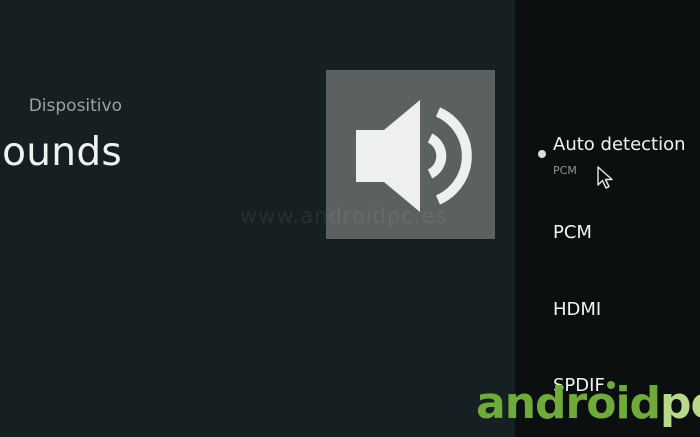 The image size is (700, 437). I want to click on androidpc-logo: androidpc, so click(588, 403).